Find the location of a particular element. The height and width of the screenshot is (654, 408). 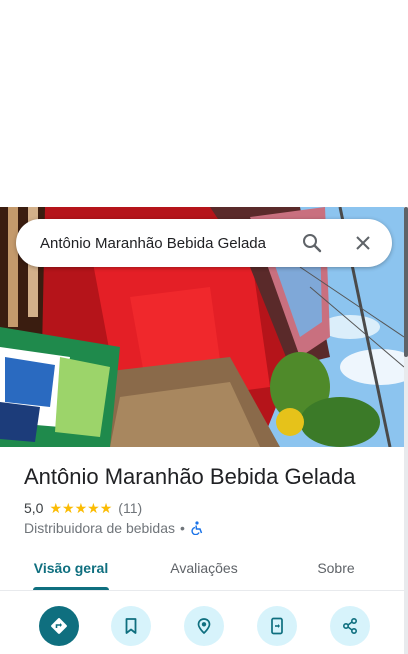

search-box: Antônio Maranhão Bebida Gelada is located at coordinates (204, 243).